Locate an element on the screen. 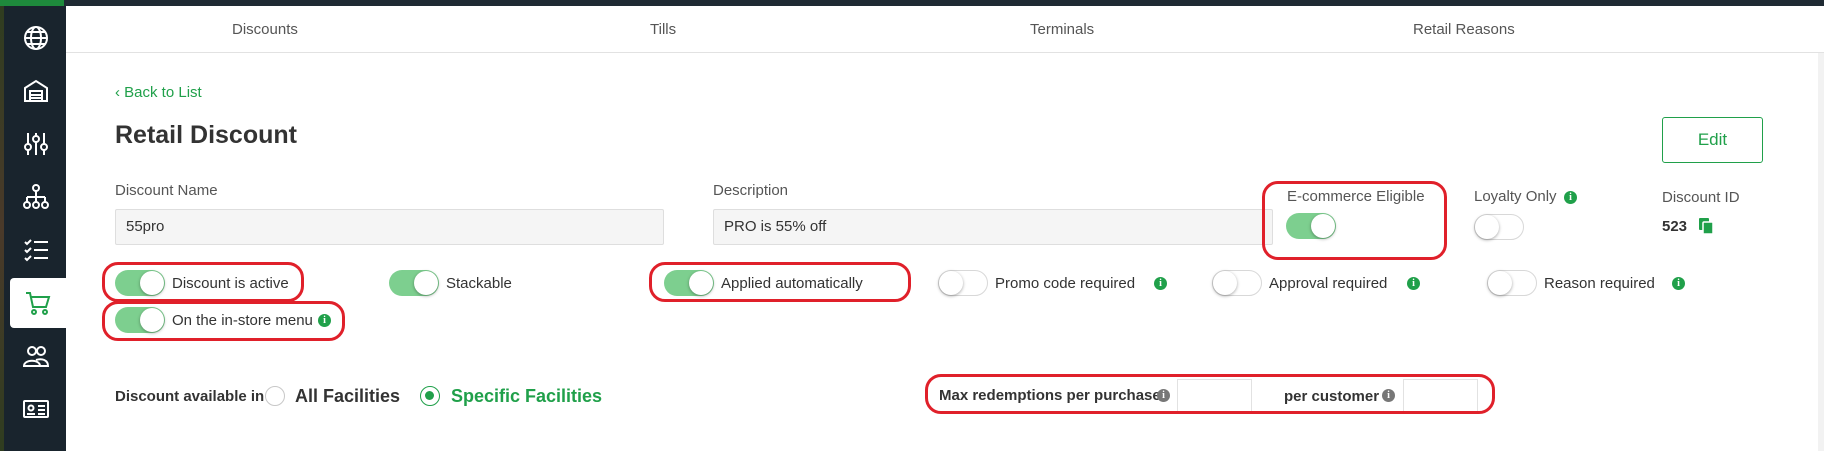  stackable-label: Stackable is located at coordinates (479, 283).